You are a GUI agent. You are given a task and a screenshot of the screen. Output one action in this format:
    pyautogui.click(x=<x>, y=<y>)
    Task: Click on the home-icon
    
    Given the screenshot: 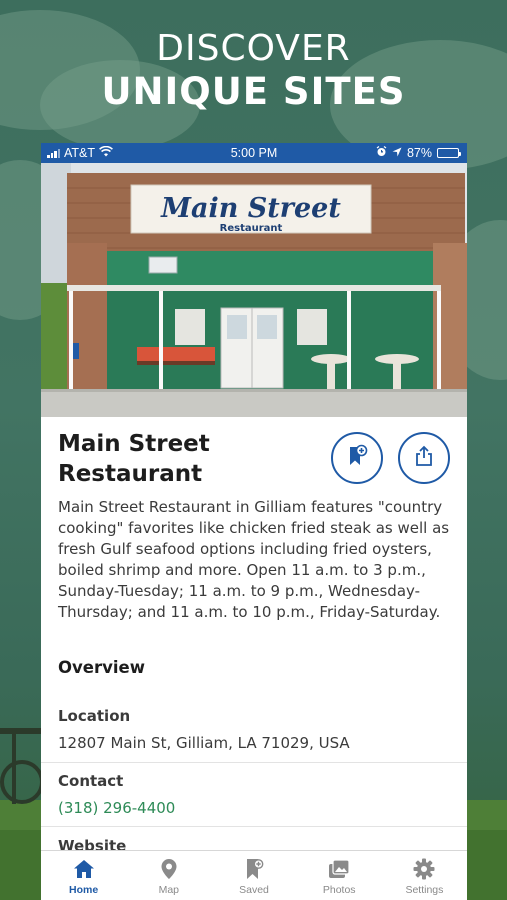 What is the action you would take?
    pyautogui.click(x=84, y=869)
    